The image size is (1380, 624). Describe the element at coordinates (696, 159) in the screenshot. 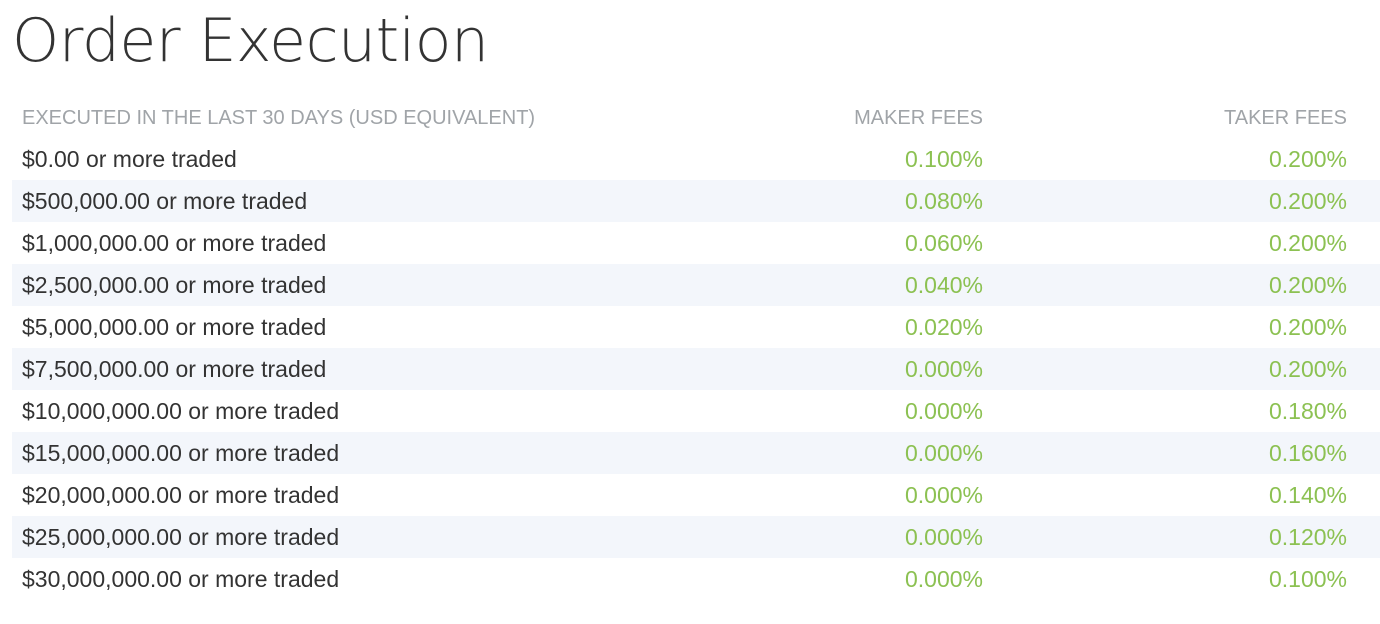

I see `table-row: $0.00 or more traded 0.100% 0.200%` at that location.